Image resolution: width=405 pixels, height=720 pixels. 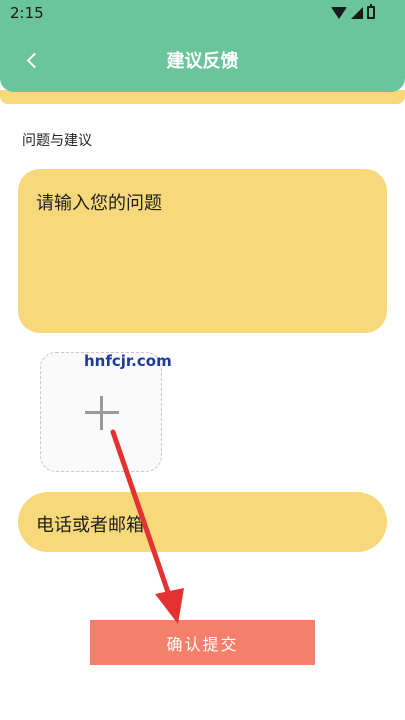 What do you see at coordinates (339, 12) in the screenshot?
I see `wifi-icon` at bounding box center [339, 12].